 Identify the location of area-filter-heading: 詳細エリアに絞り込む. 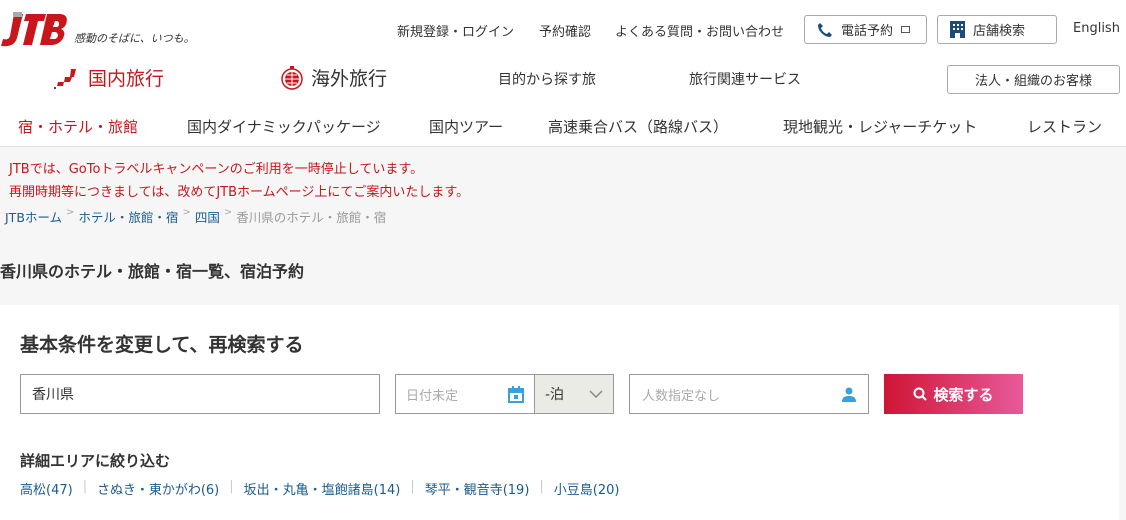
(95, 461).